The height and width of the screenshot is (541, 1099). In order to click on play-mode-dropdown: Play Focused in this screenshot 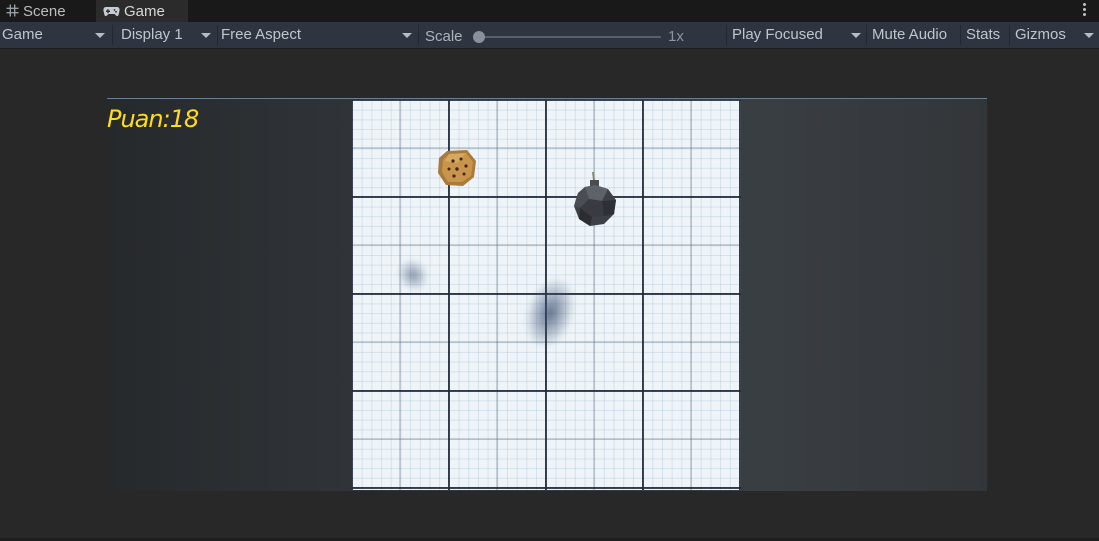, I will do `click(798, 35)`.